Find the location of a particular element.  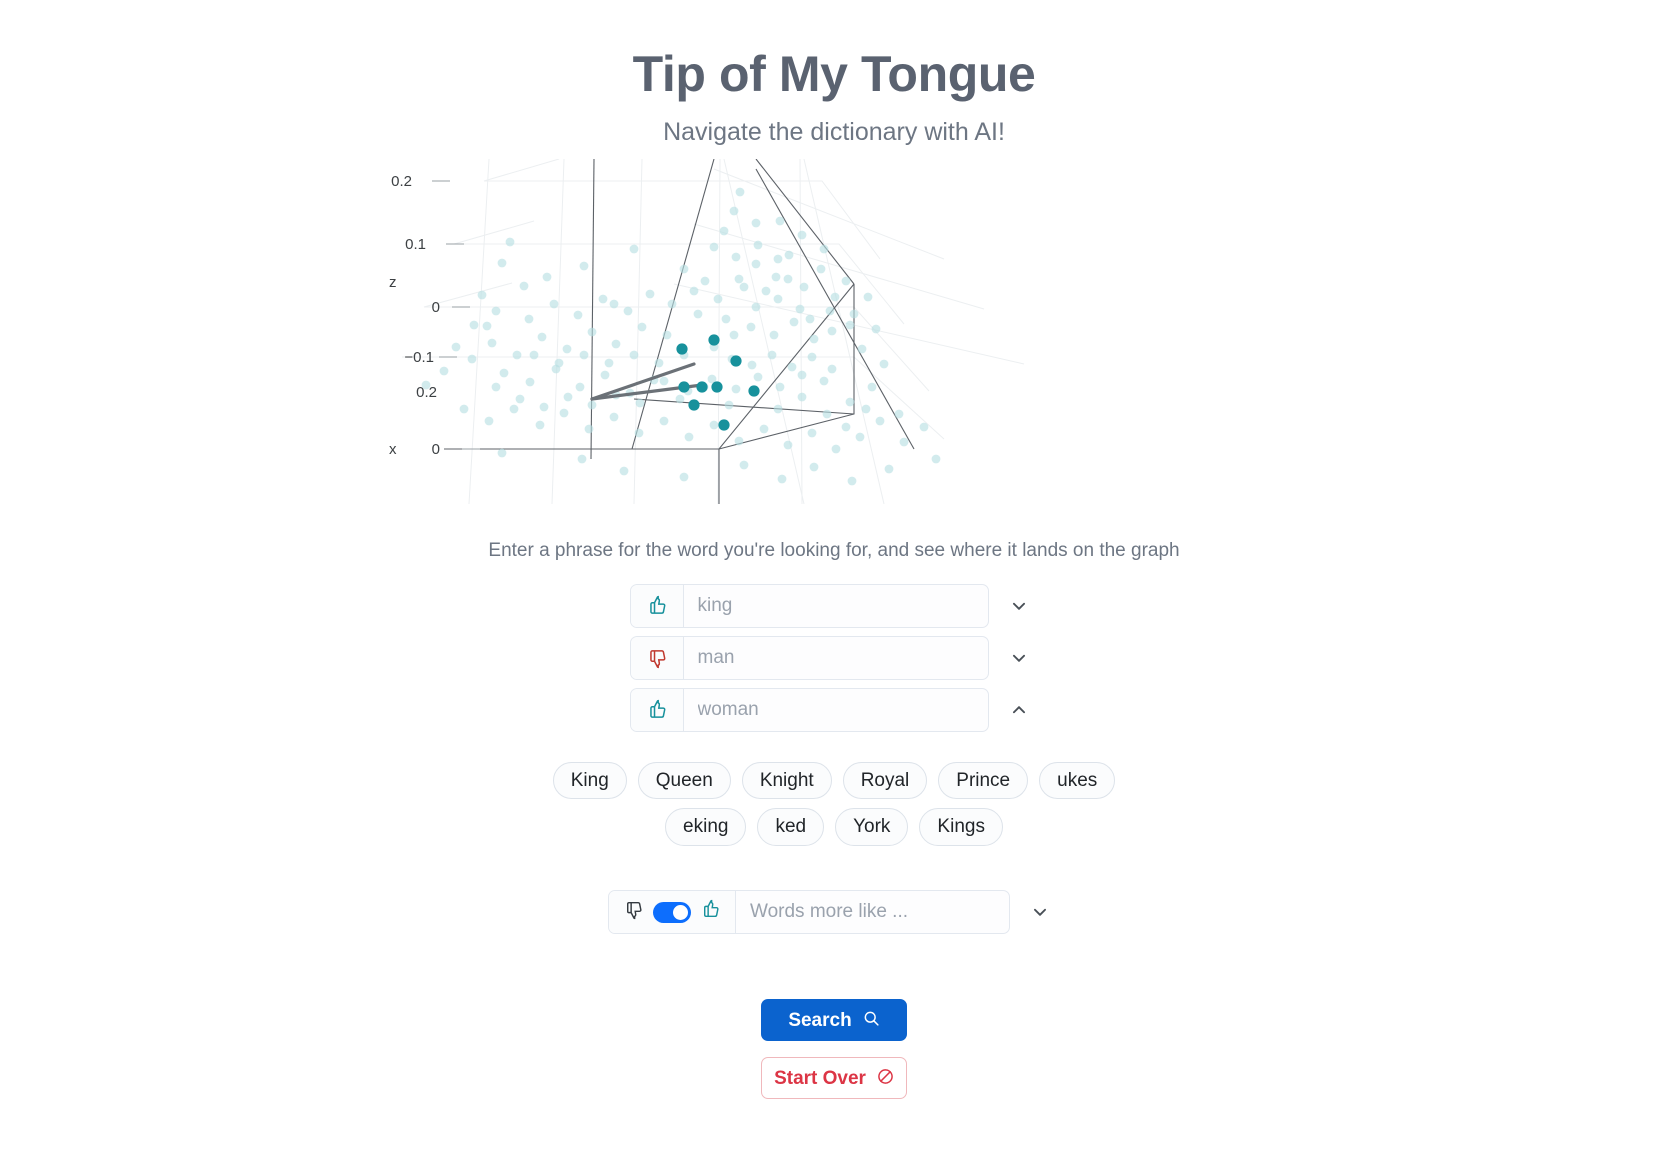

list-item: York is located at coordinates (872, 827).